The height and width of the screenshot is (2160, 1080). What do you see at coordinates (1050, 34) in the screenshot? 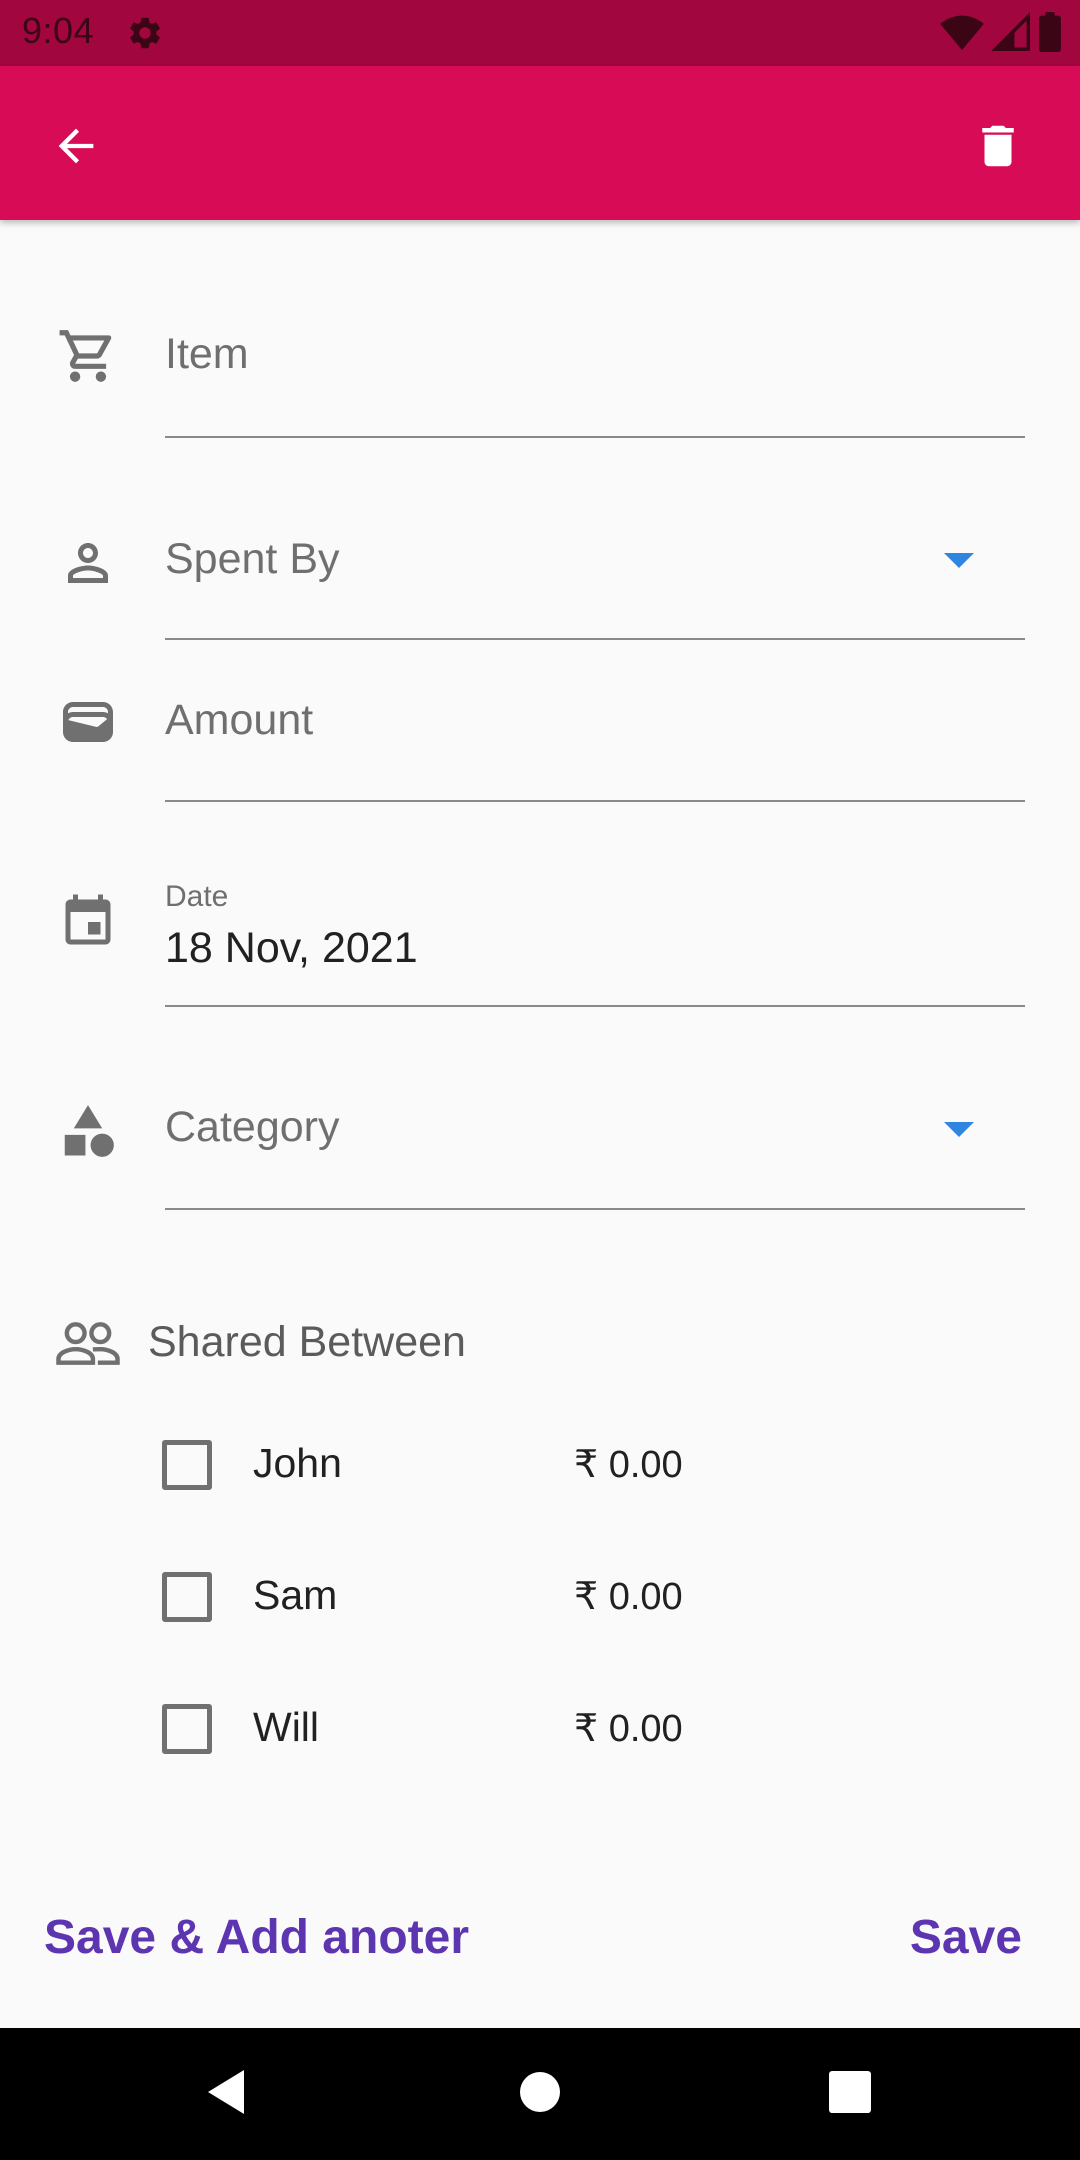
I see `battery-icon` at bounding box center [1050, 34].